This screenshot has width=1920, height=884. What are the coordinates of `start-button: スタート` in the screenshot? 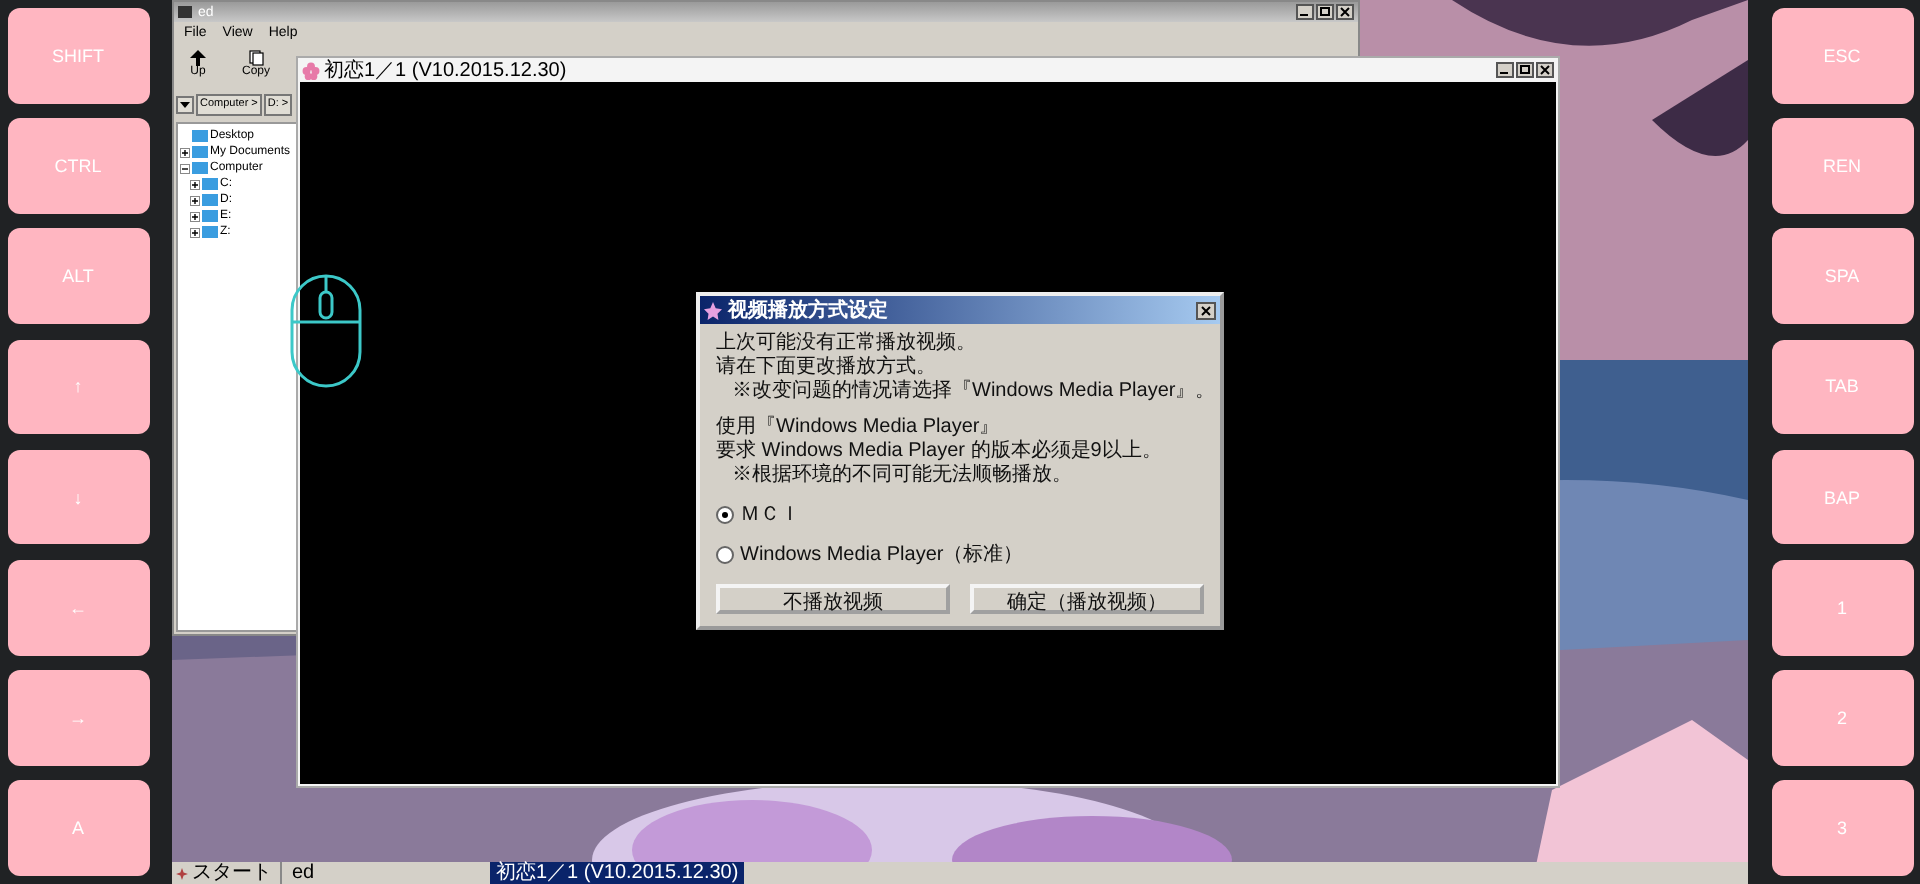 It's located at (229, 873).